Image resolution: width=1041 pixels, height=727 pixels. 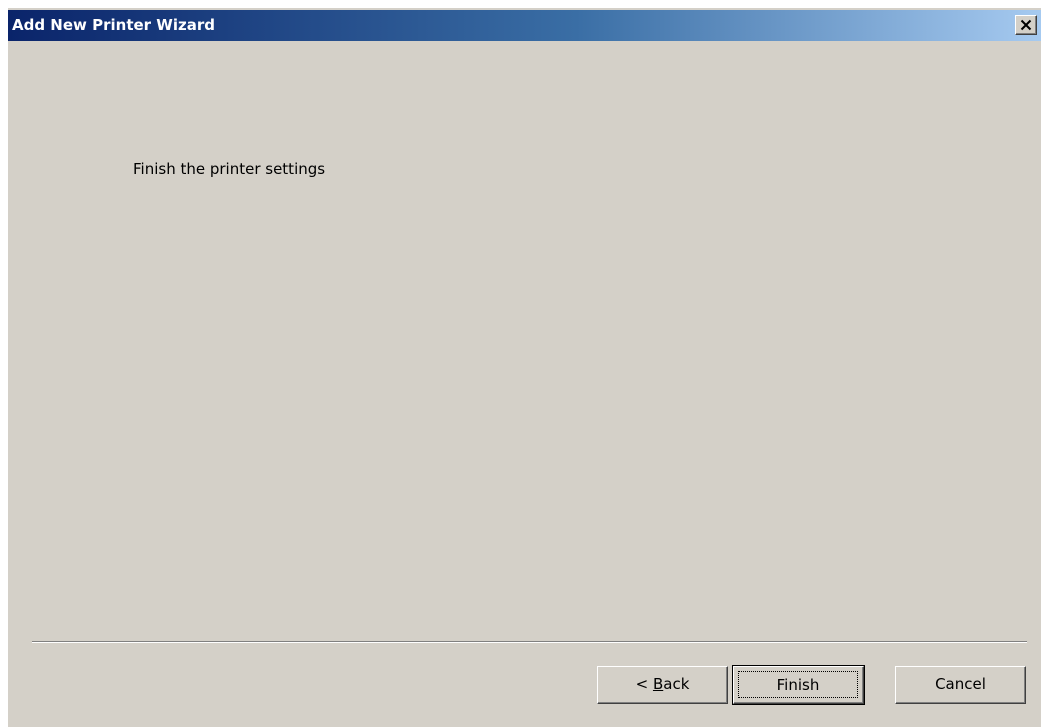 I want to click on window-title: Add New Printer Wizard, so click(x=113, y=25).